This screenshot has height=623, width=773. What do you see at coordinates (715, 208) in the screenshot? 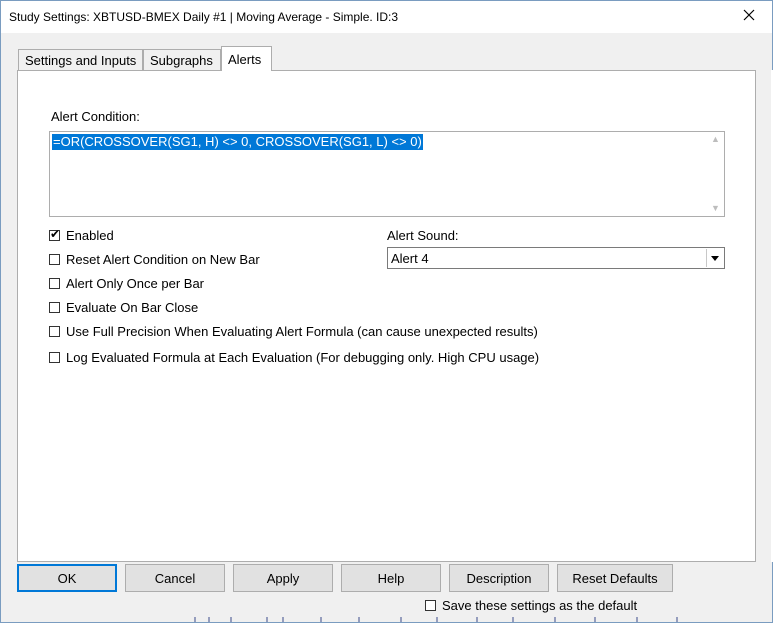
I see `scroll-down-icon: ▼` at bounding box center [715, 208].